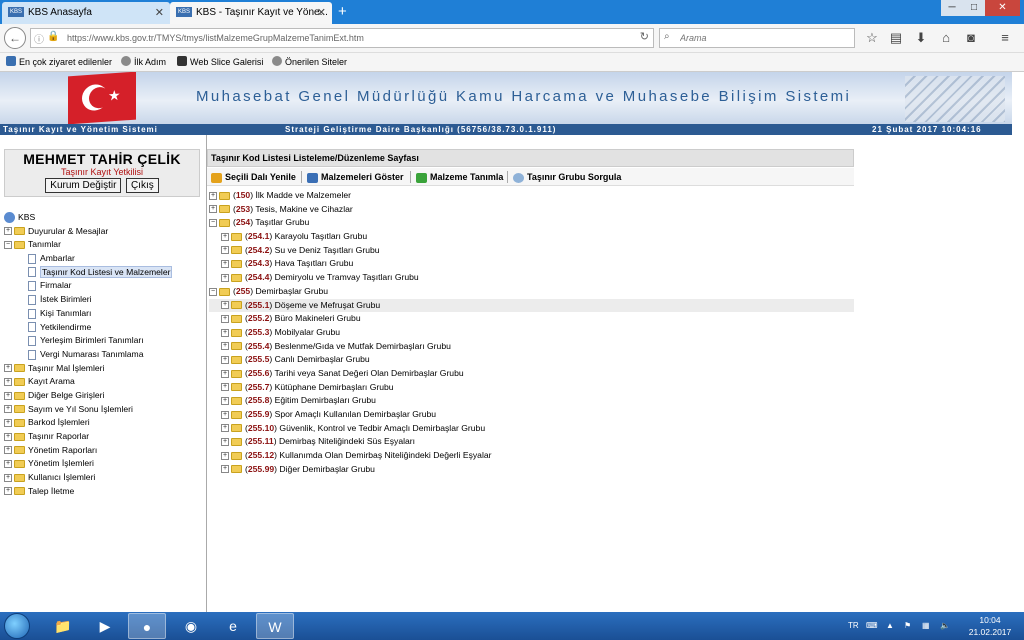  Describe the element at coordinates (644, 36) in the screenshot. I see `reload-icon: ↻` at that location.